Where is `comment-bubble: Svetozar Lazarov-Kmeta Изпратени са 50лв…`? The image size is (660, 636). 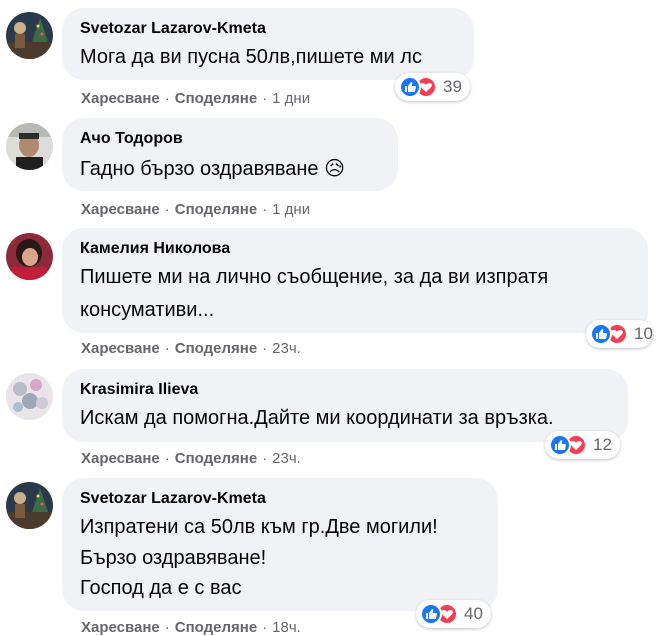 comment-bubble: Svetozar Lazarov-Kmeta Изпратени са 50лв… is located at coordinates (280, 544).